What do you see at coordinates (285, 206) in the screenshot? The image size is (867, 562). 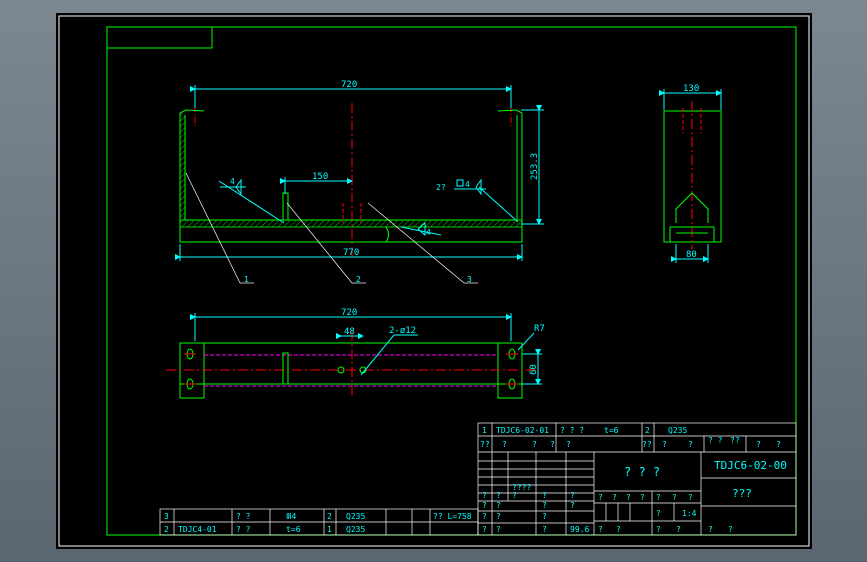 I see `rib-plate` at bounding box center [285, 206].